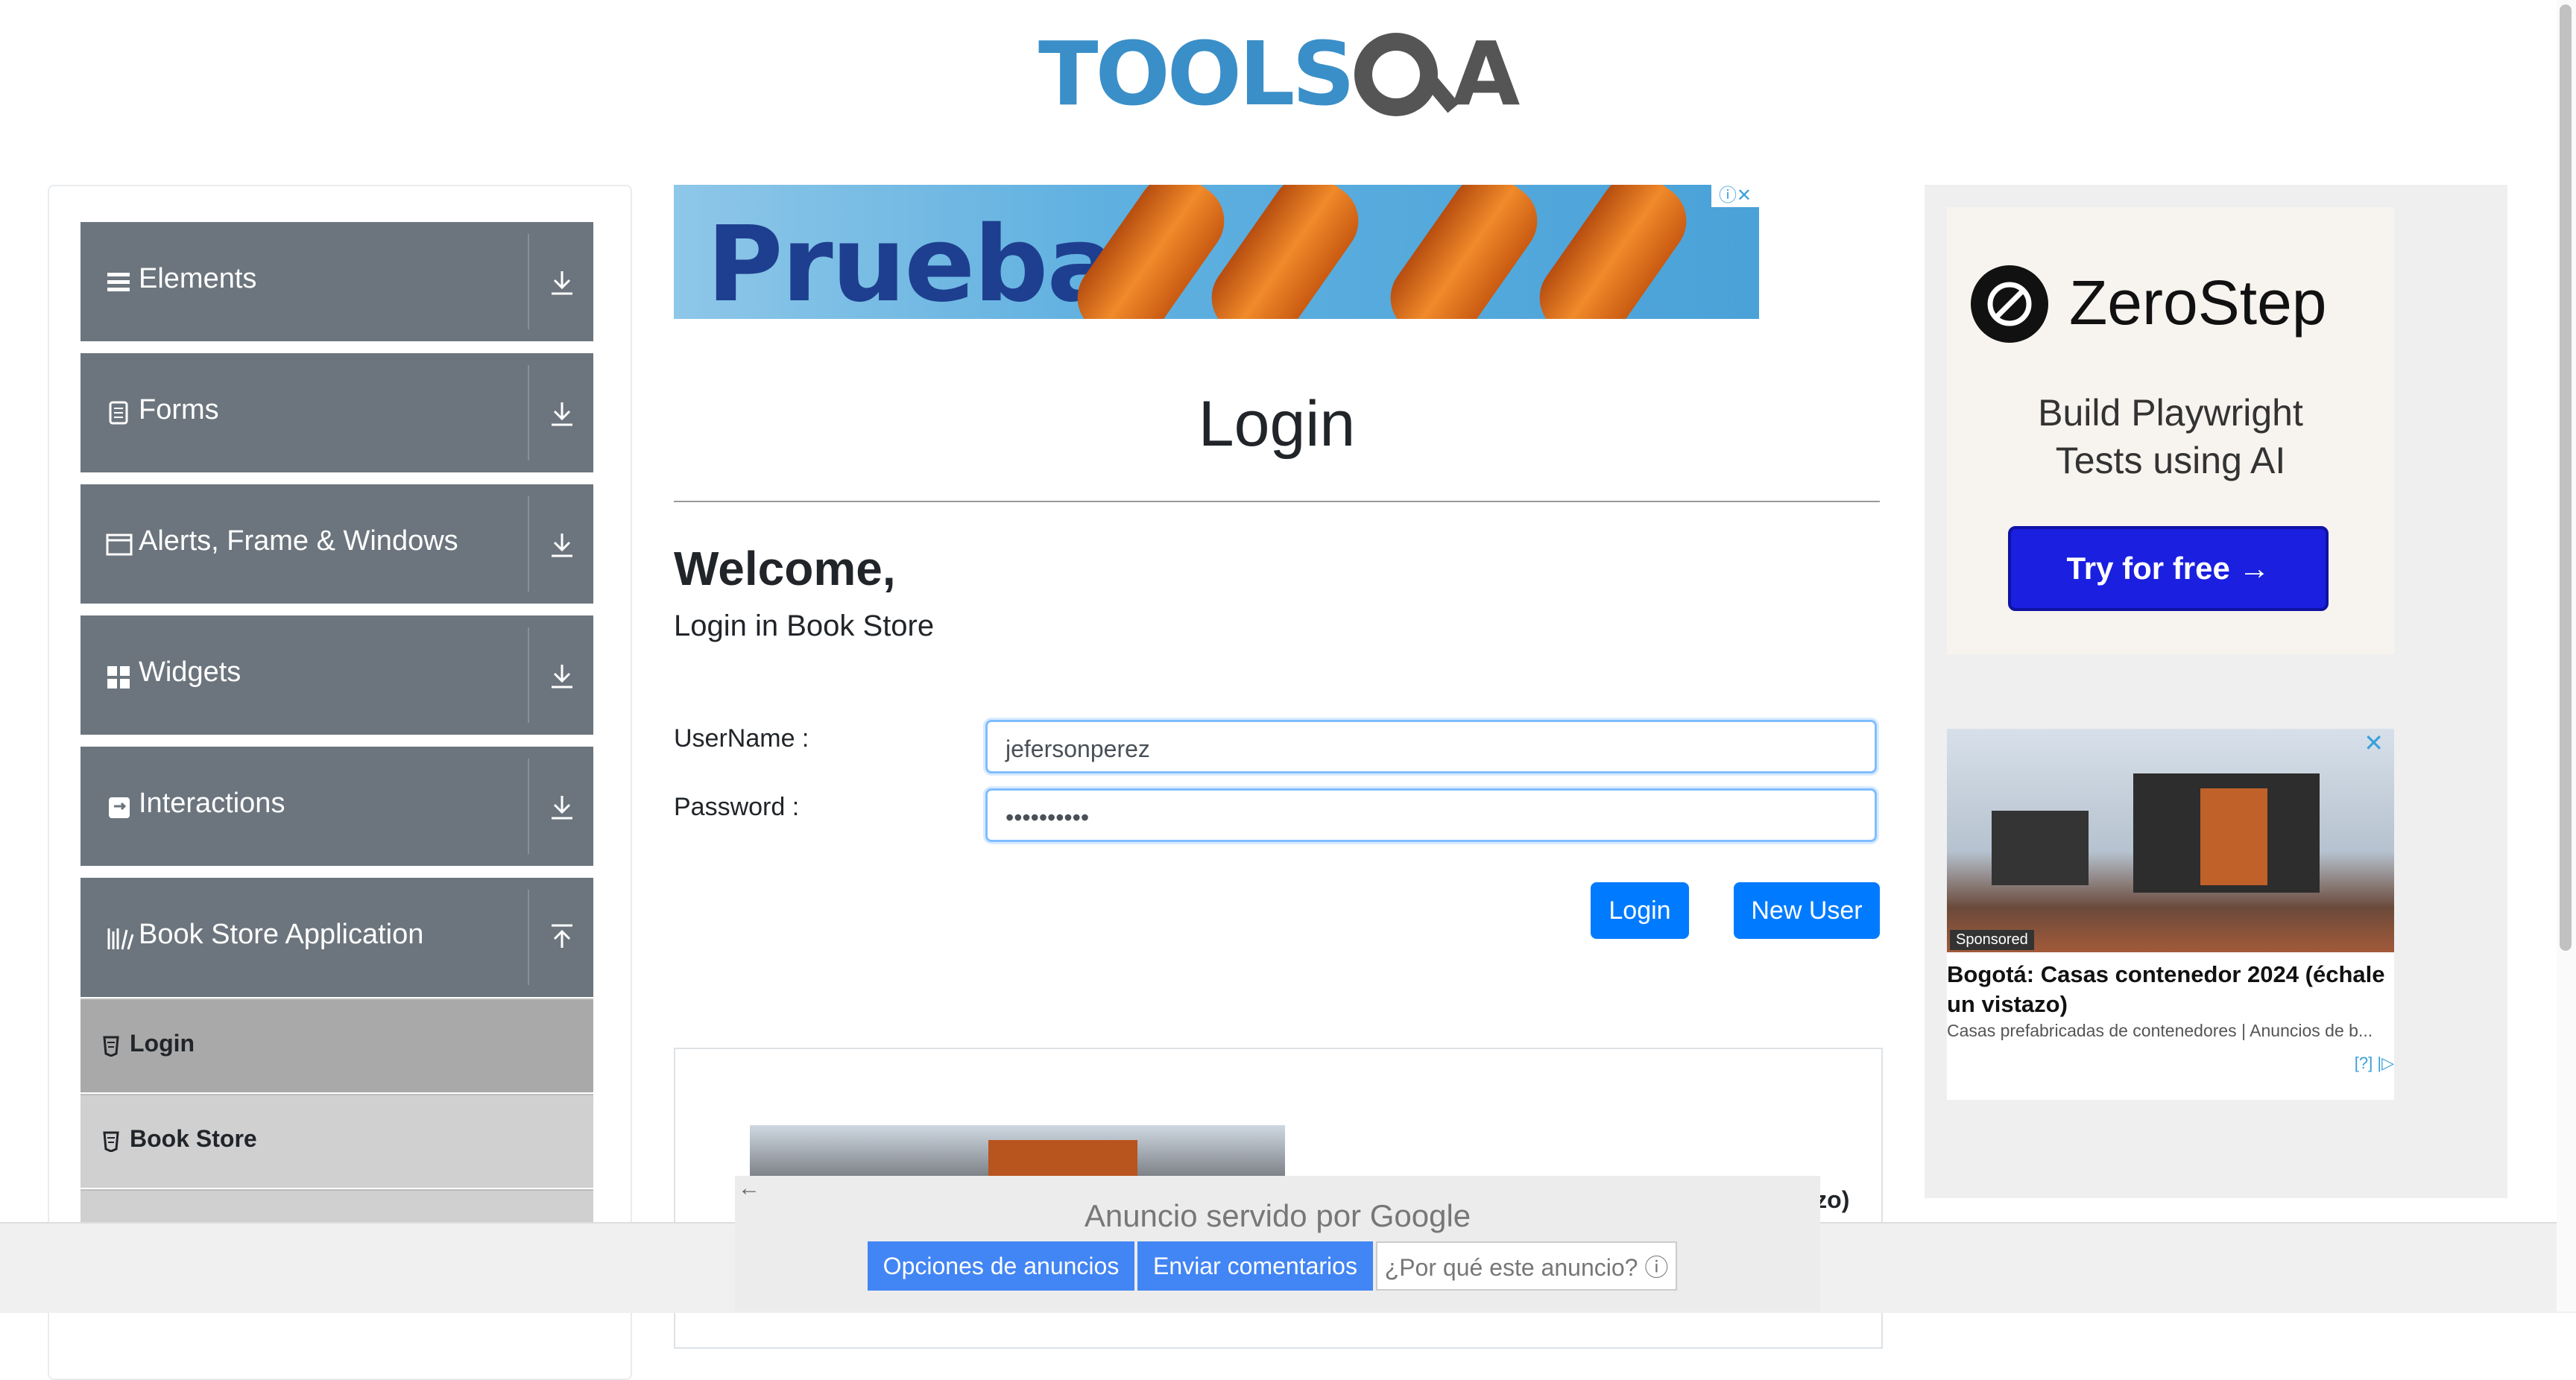 This screenshot has width=2576, height=1380. I want to click on sponsored-badge: Sponsored, so click(1992, 940).